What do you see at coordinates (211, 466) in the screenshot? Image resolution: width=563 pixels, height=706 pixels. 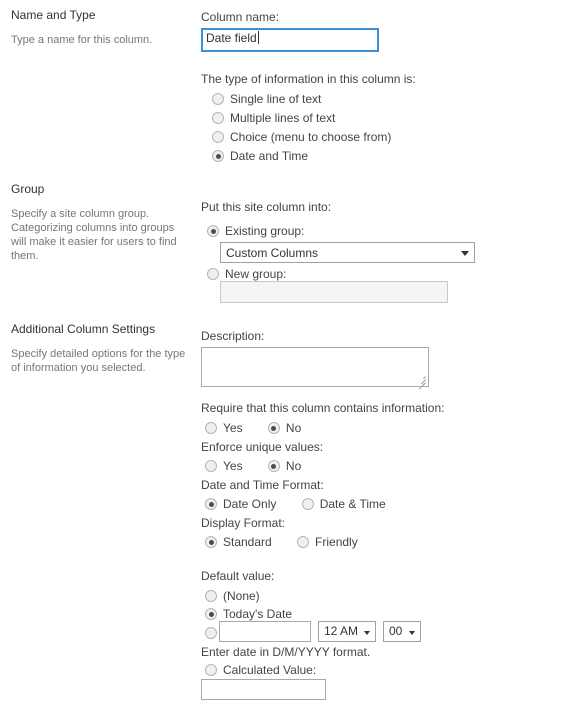 I see `radio-unique-yes` at bounding box center [211, 466].